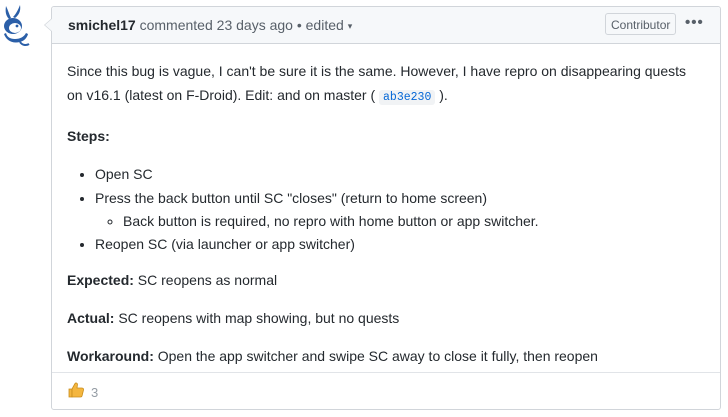 Image resolution: width=728 pixels, height=417 pixels. What do you see at coordinates (91, 318) in the screenshot?
I see `actual-label: Actual:` at bounding box center [91, 318].